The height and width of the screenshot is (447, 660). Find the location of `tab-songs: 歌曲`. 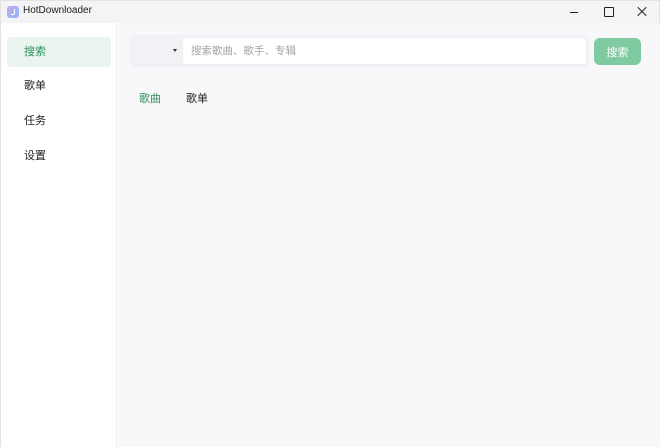

tab-songs: 歌曲 is located at coordinates (150, 98).